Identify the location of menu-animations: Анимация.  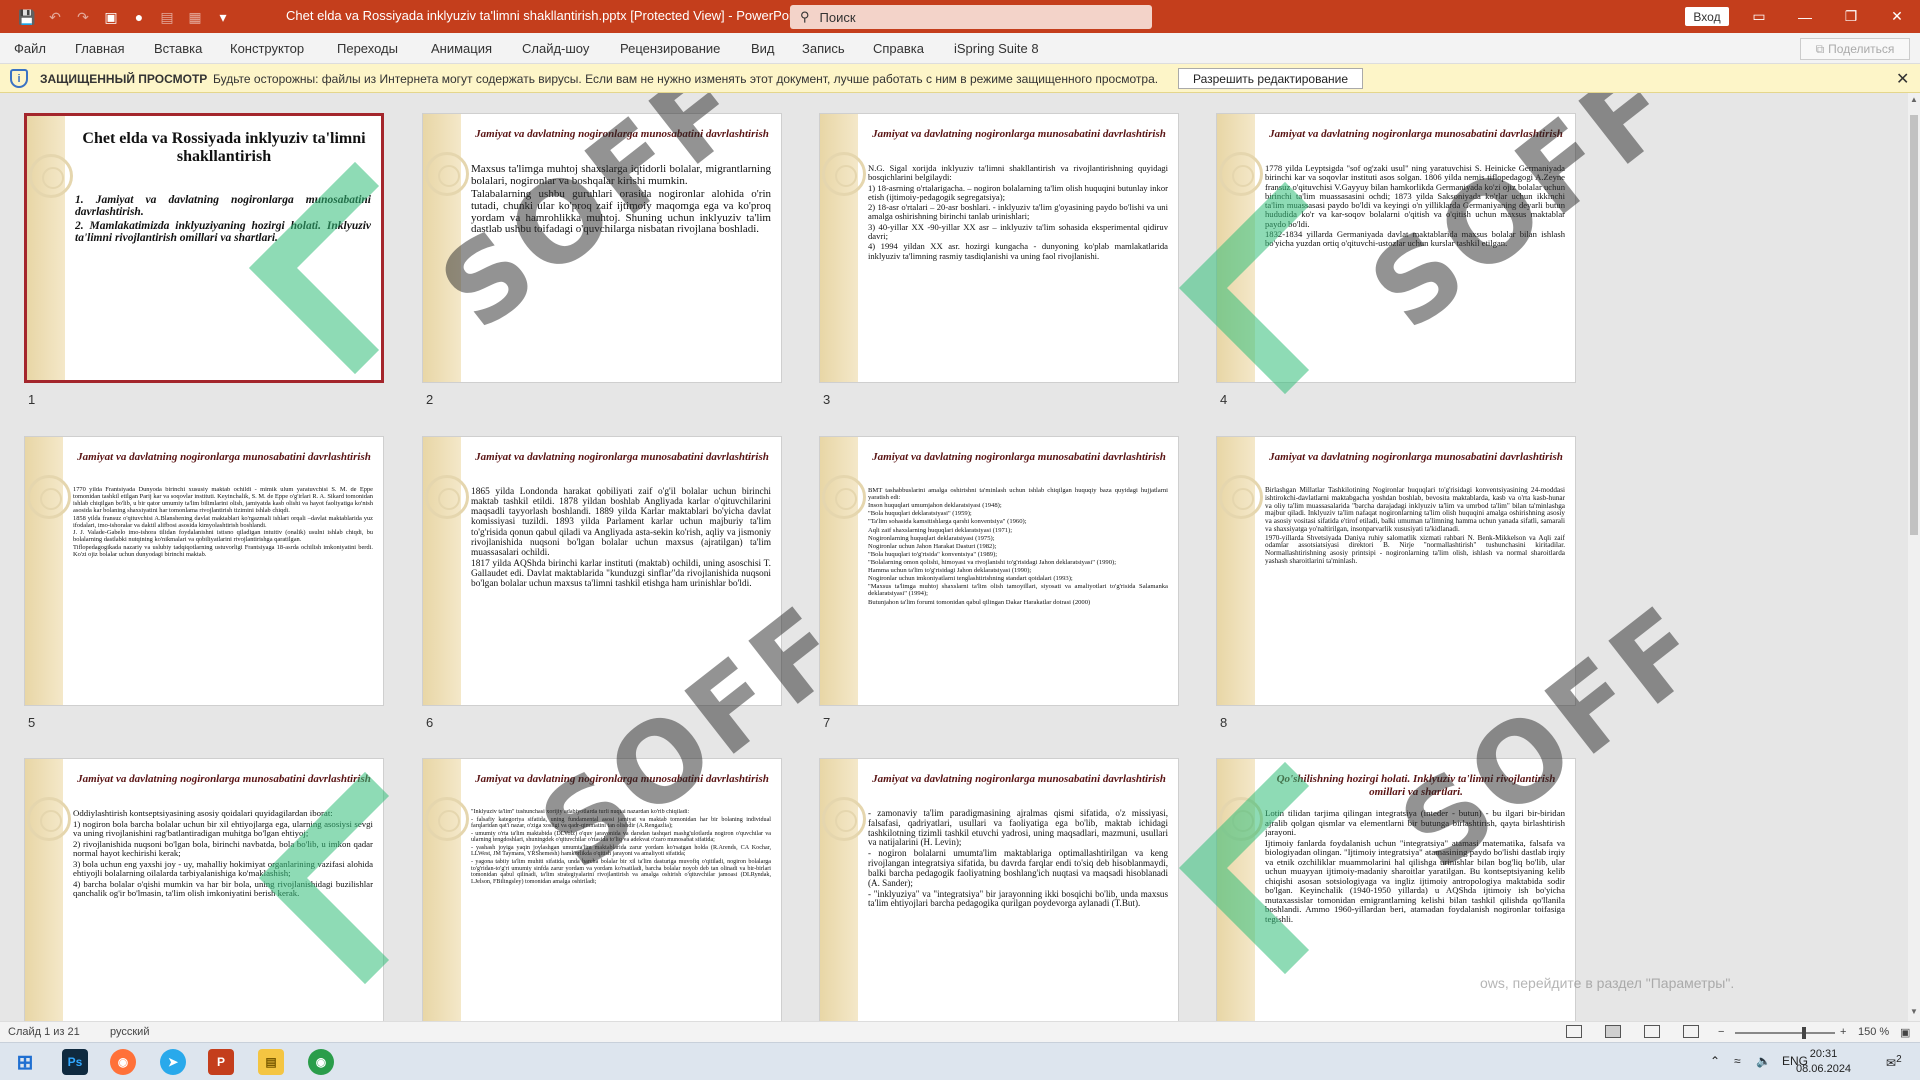
(461, 48).